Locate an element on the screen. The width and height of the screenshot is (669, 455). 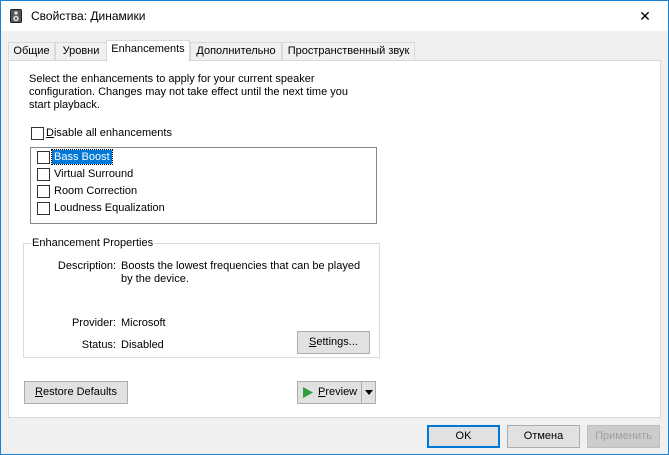
chevron-down-icon is located at coordinates (369, 392).